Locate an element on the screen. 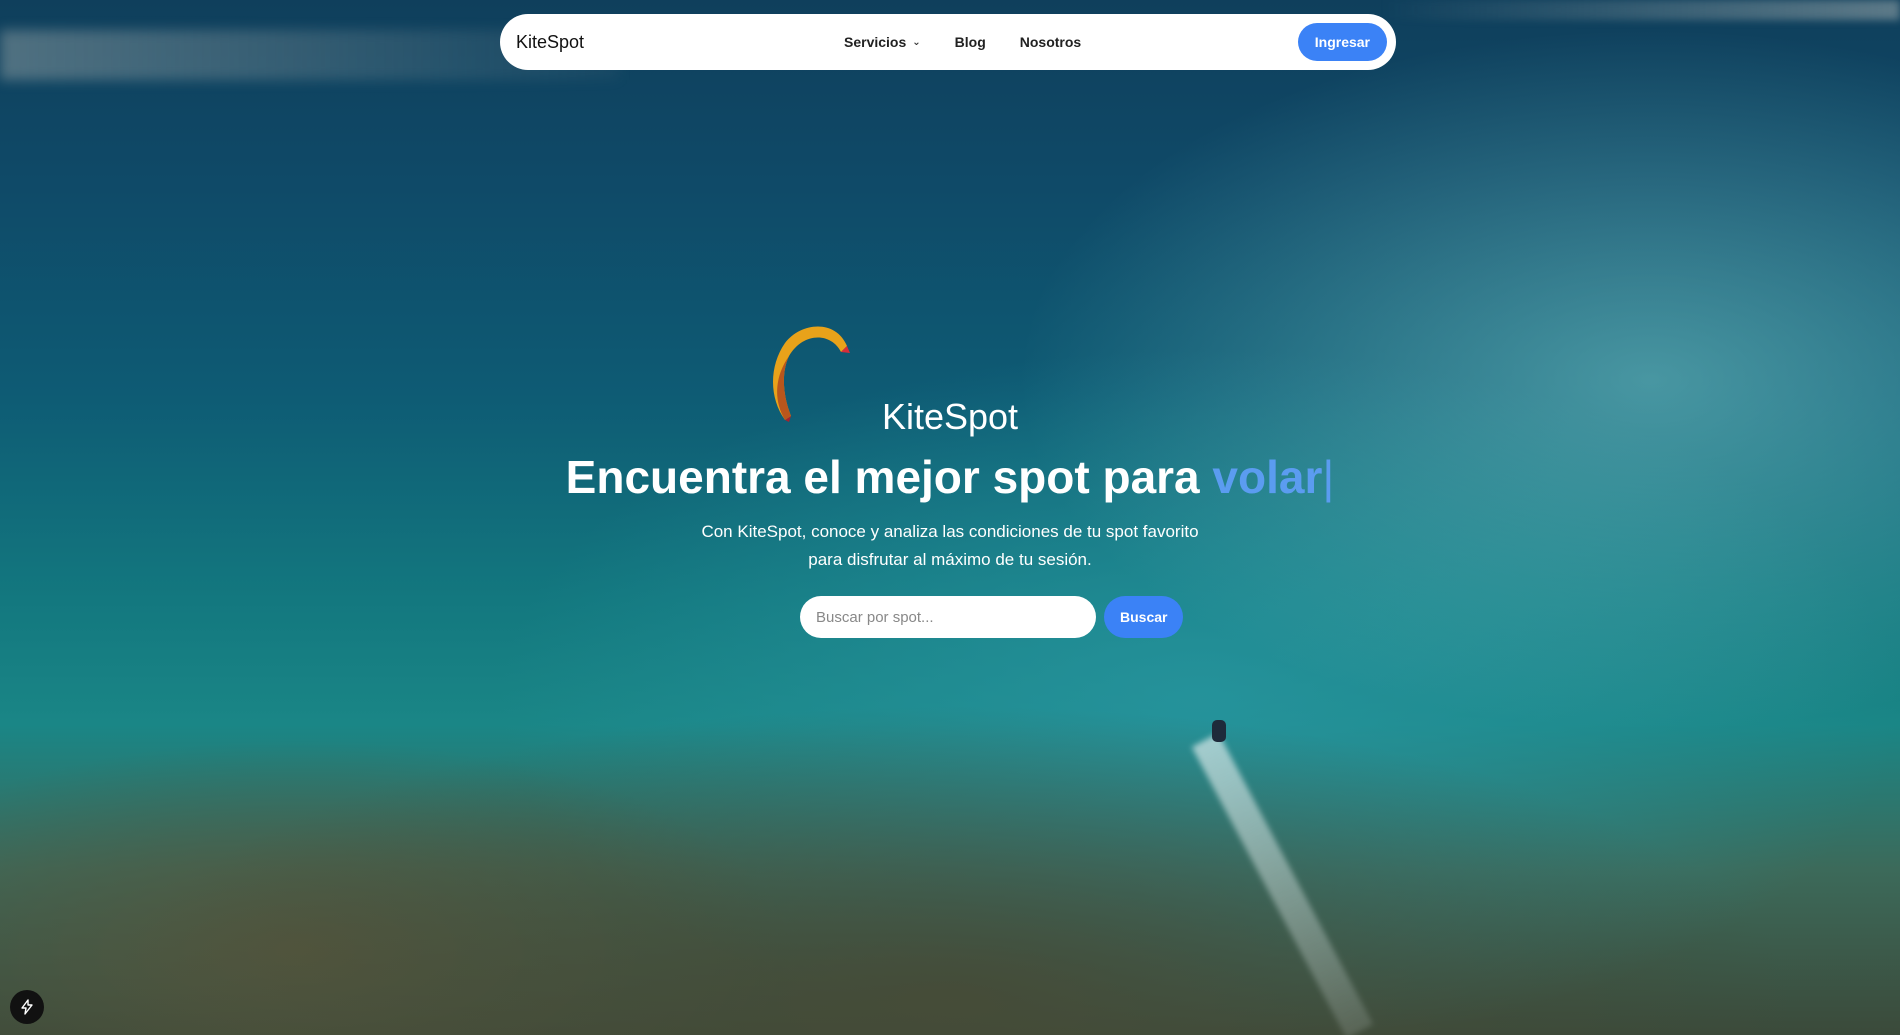  nav-links: Servicios ⌄ Blog Nosotros is located at coordinates (962, 42).